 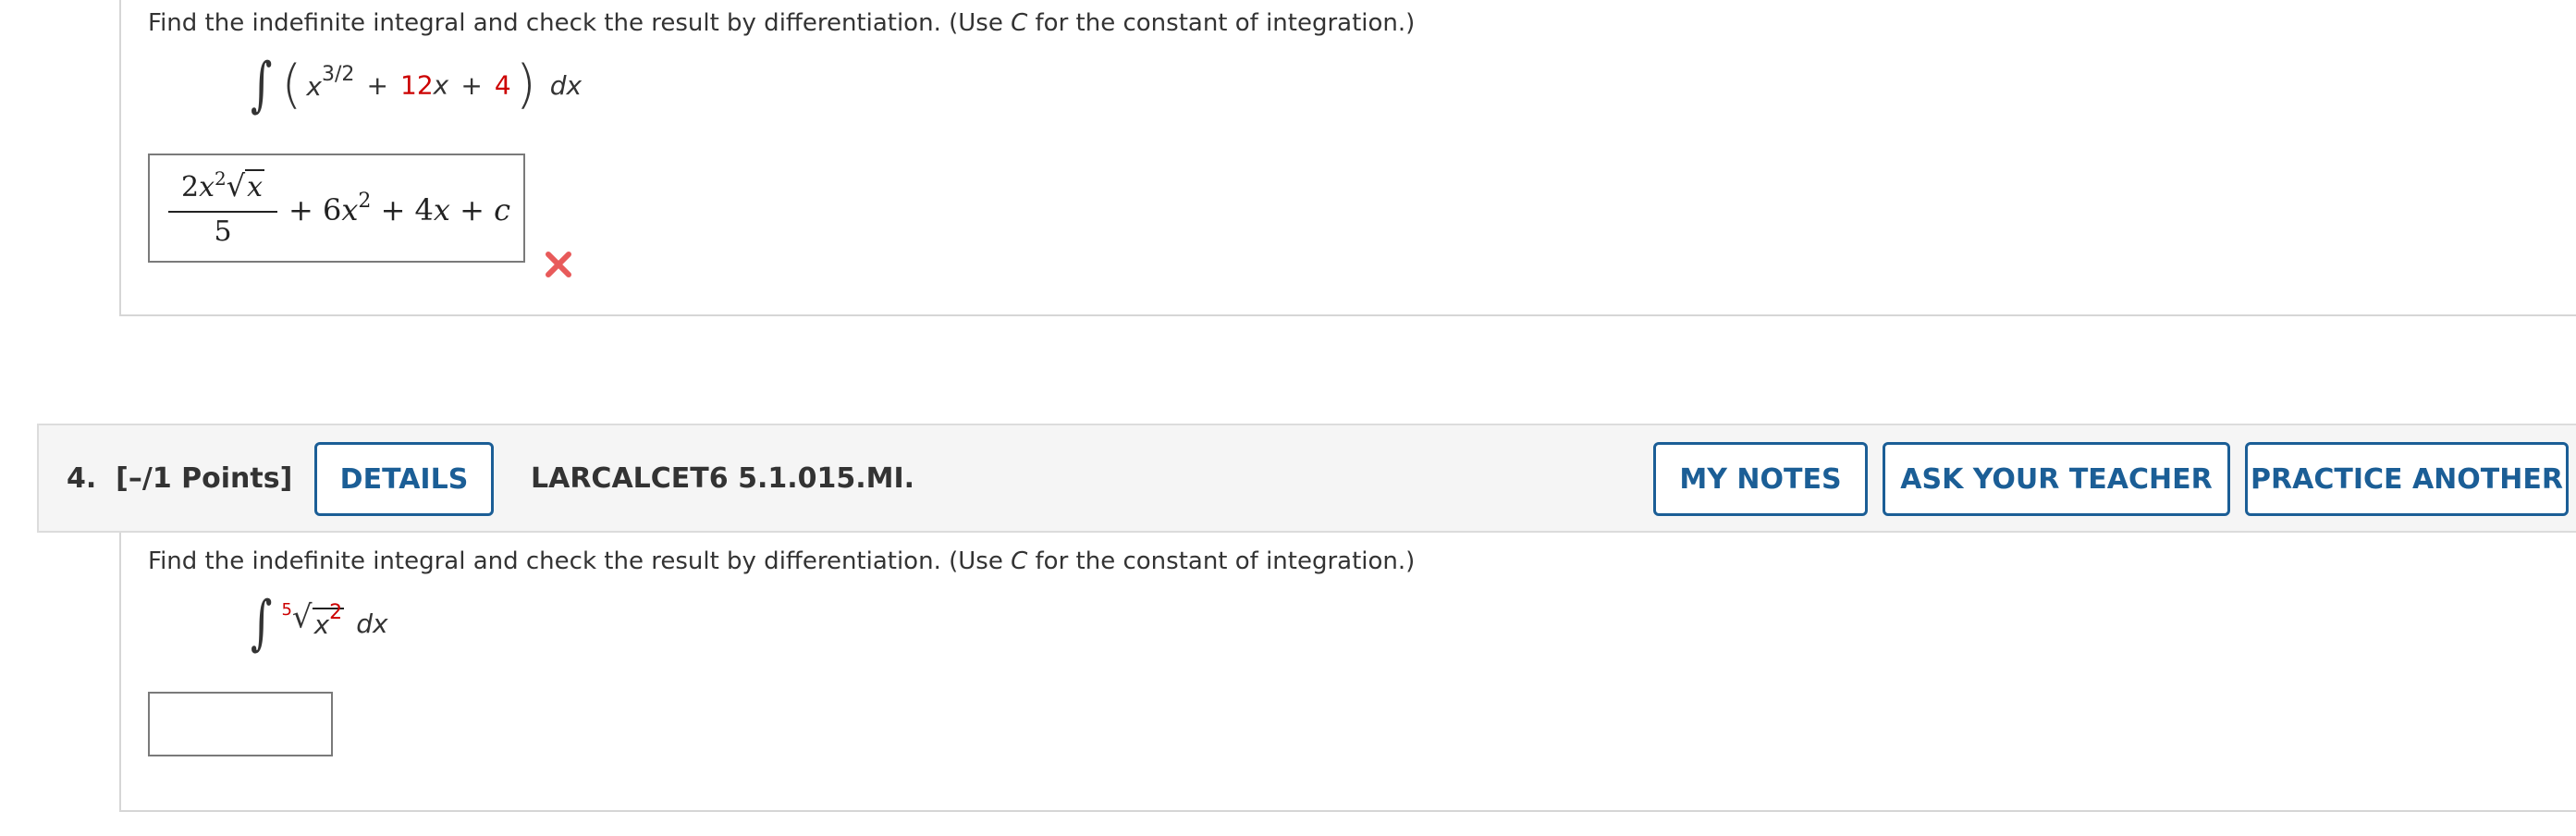 I want to click on answer-remaining-terms: + 6x2 + 4x + c, so click(x=399, y=208).